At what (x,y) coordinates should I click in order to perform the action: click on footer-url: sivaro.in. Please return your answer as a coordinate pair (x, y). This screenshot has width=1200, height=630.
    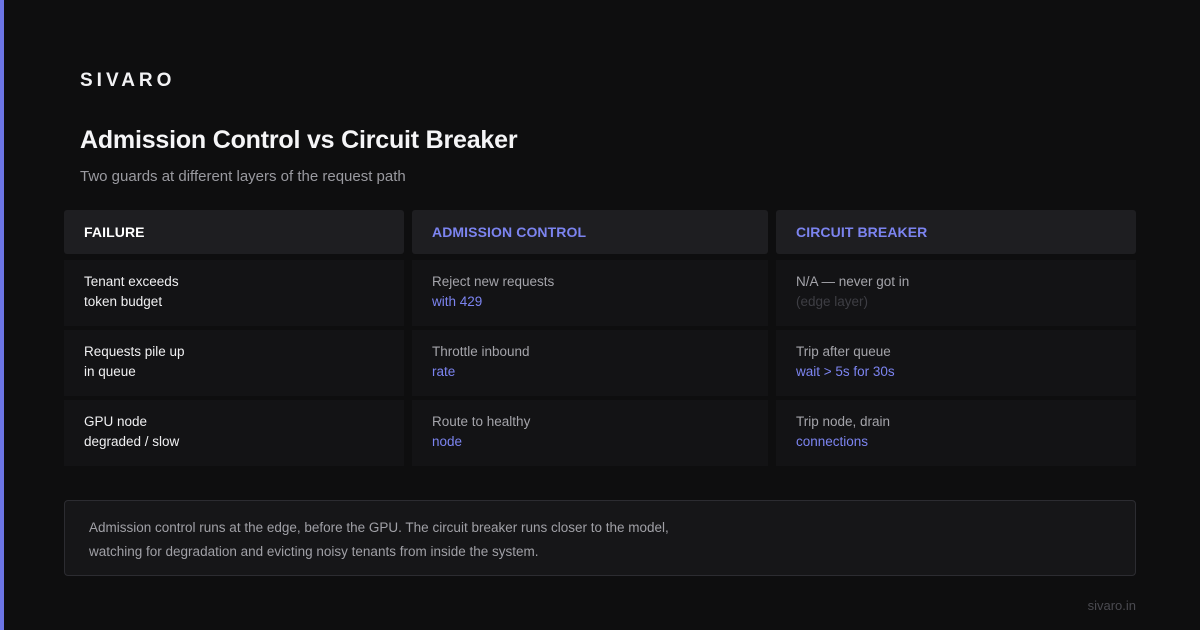
    Looking at the image, I should click on (1111, 605).